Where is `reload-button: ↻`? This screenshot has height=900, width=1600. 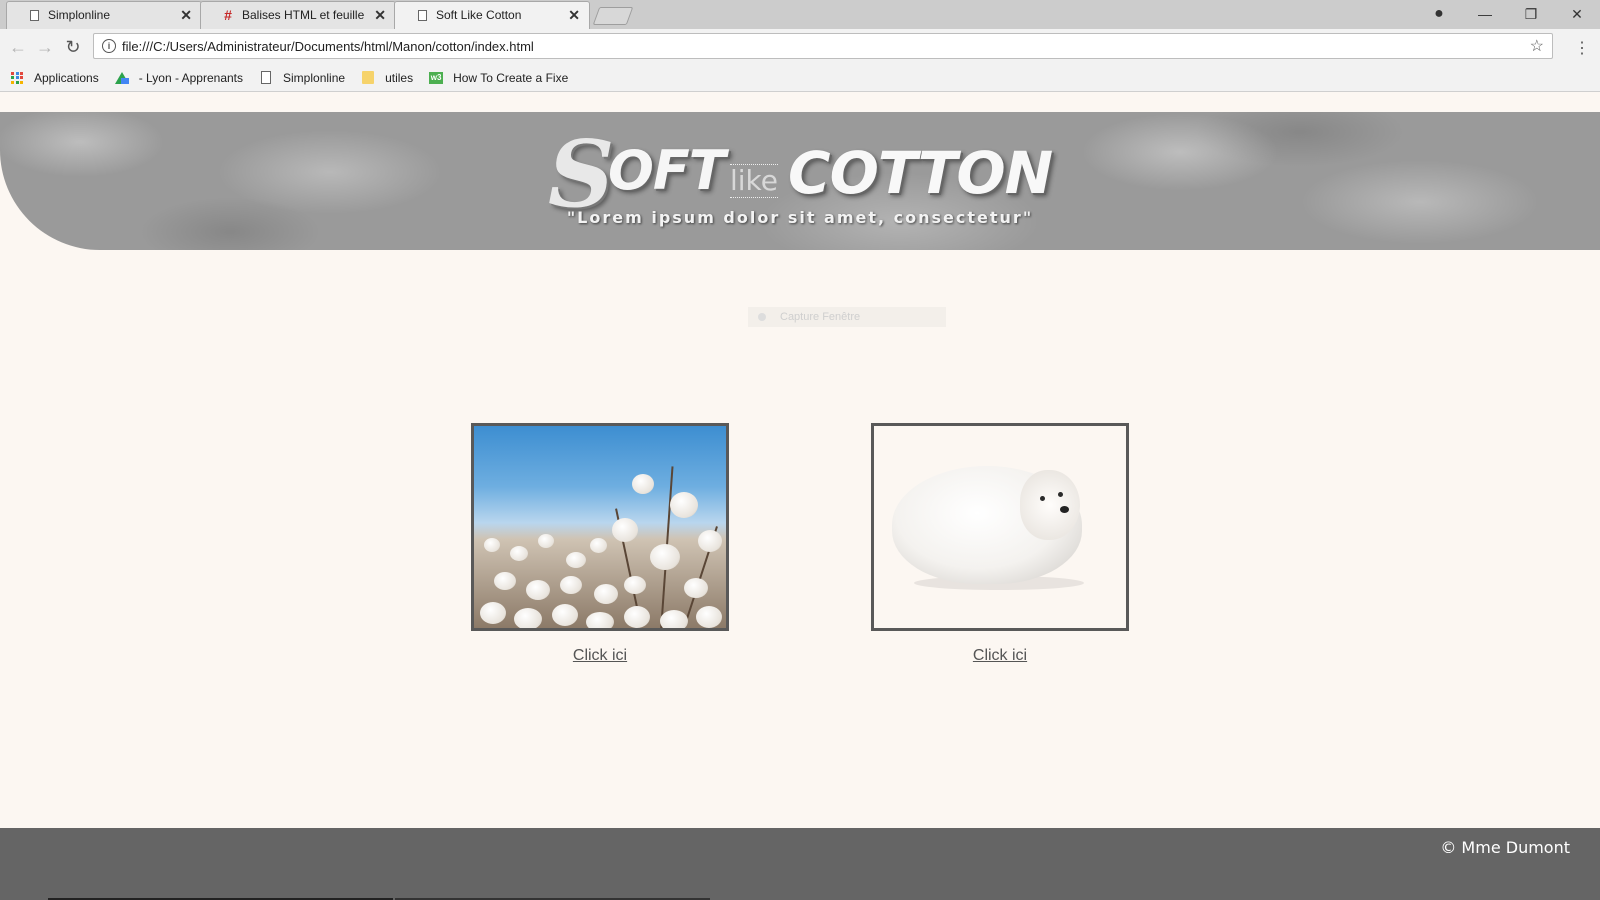
reload-button: ↻ is located at coordinates (73, 47).